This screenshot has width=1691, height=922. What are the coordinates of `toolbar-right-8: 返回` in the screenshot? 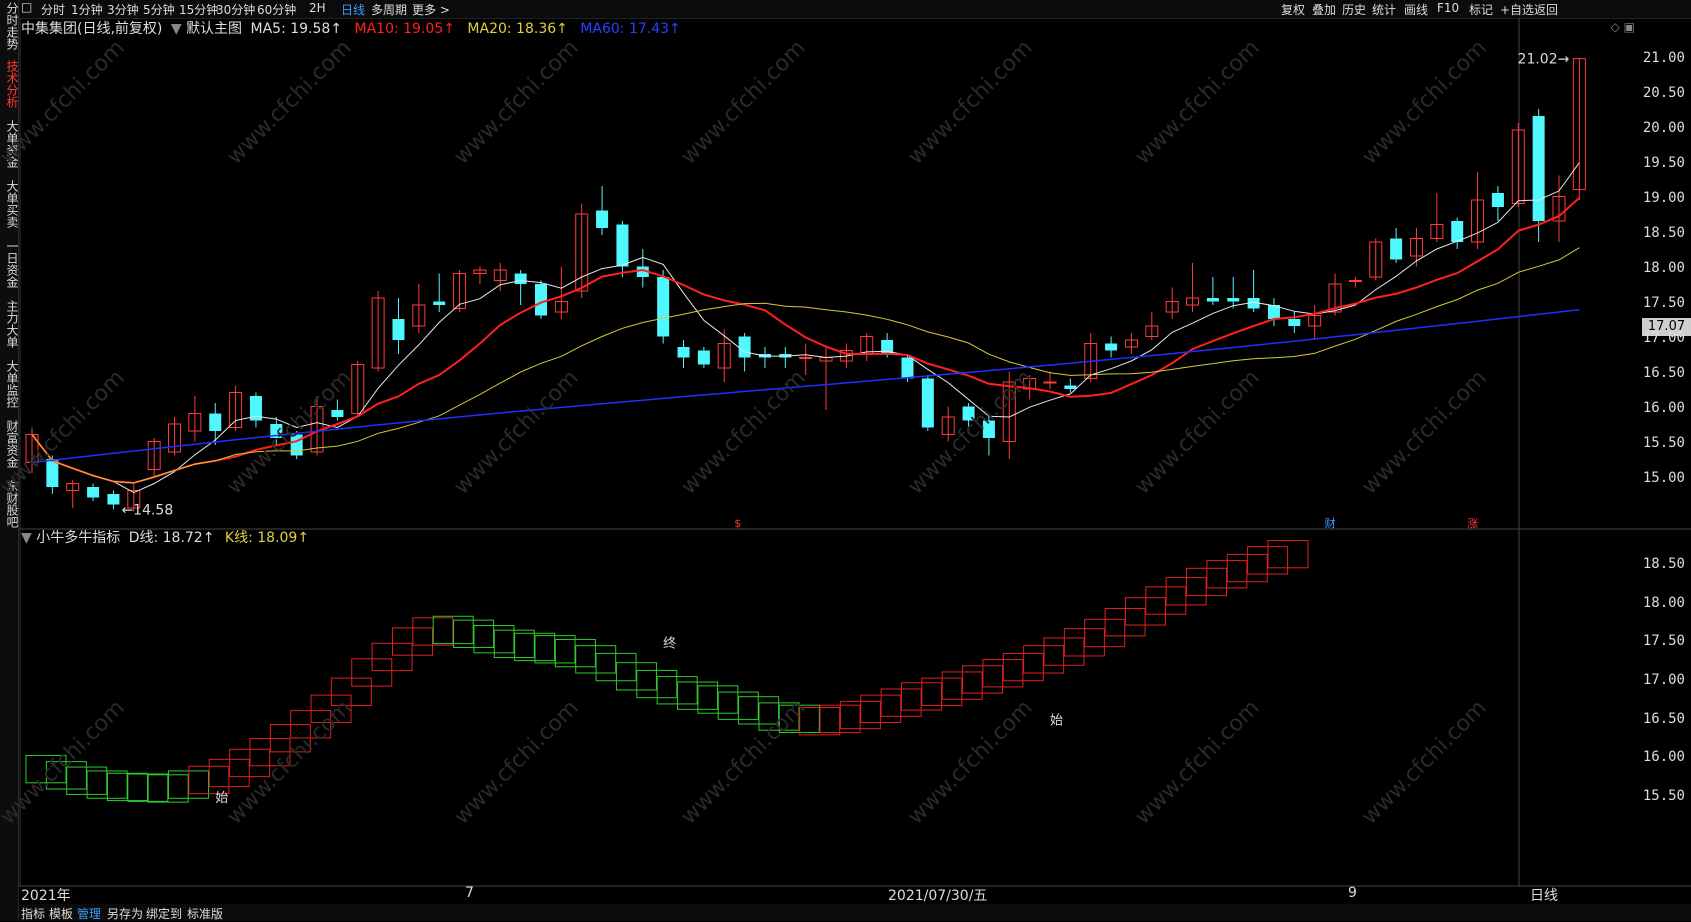 It's located at (1546, 9).